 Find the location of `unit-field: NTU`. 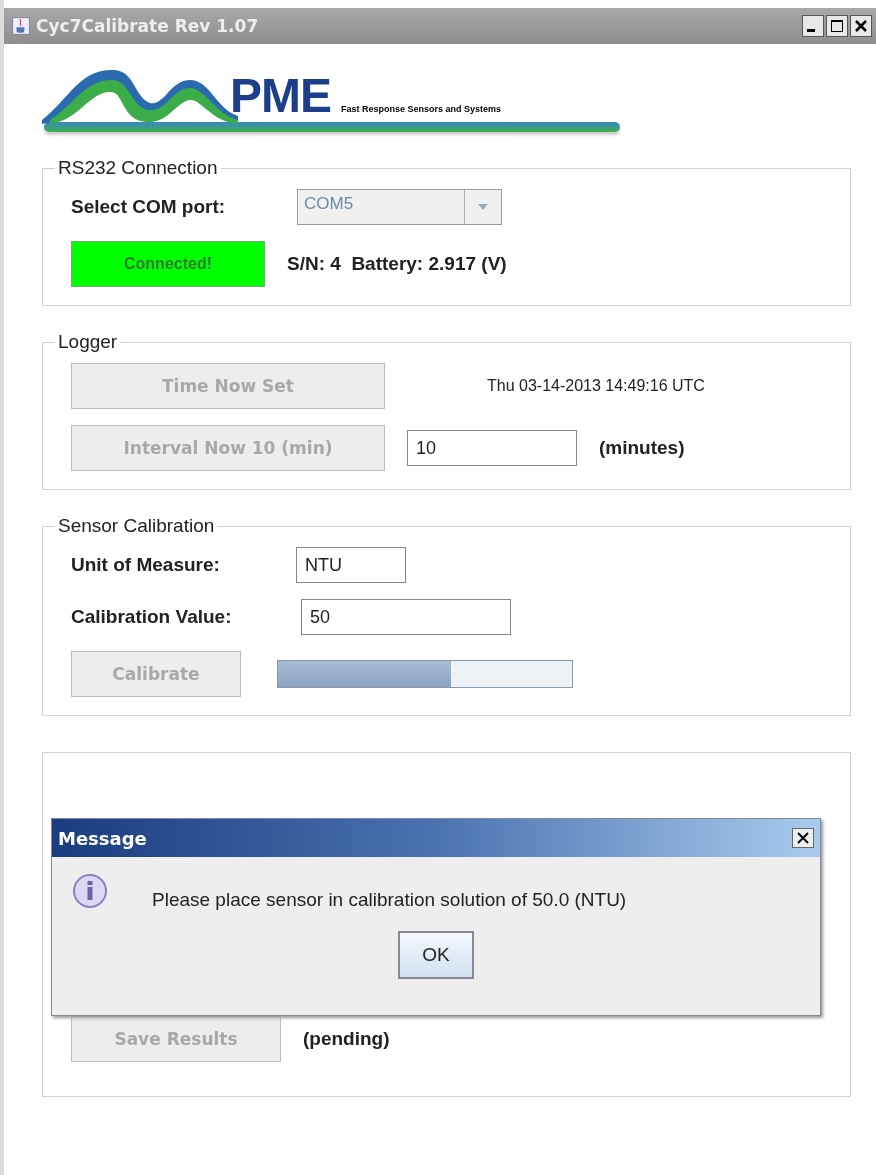

unit-field: NTU is located at coordinates (351, 565).